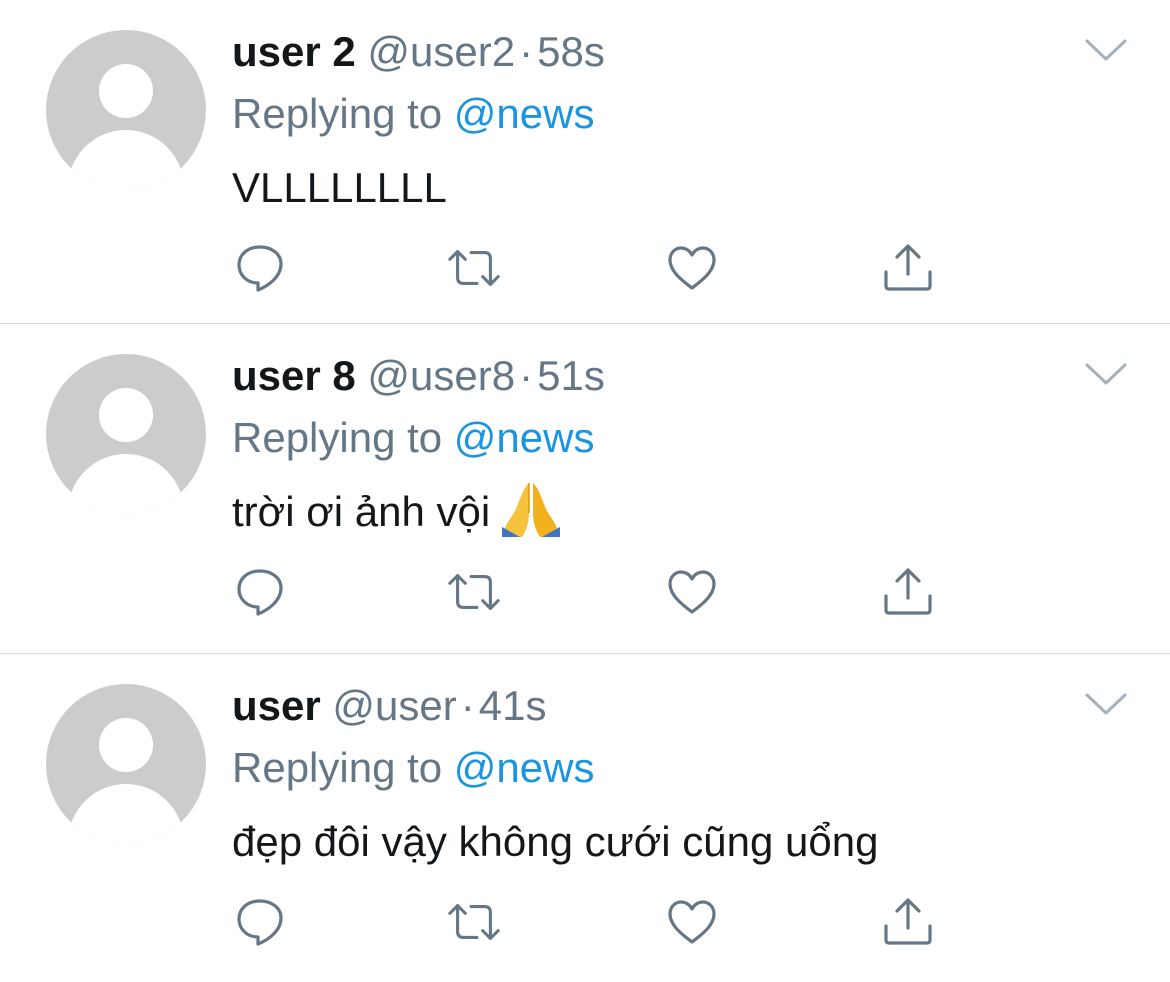 Image resolution: width=1170 pixels, height=982 pixels. Describe the element at coordinates (531, 509) in the screenshot. I see `folded-hands-emoji-icon` at that location.